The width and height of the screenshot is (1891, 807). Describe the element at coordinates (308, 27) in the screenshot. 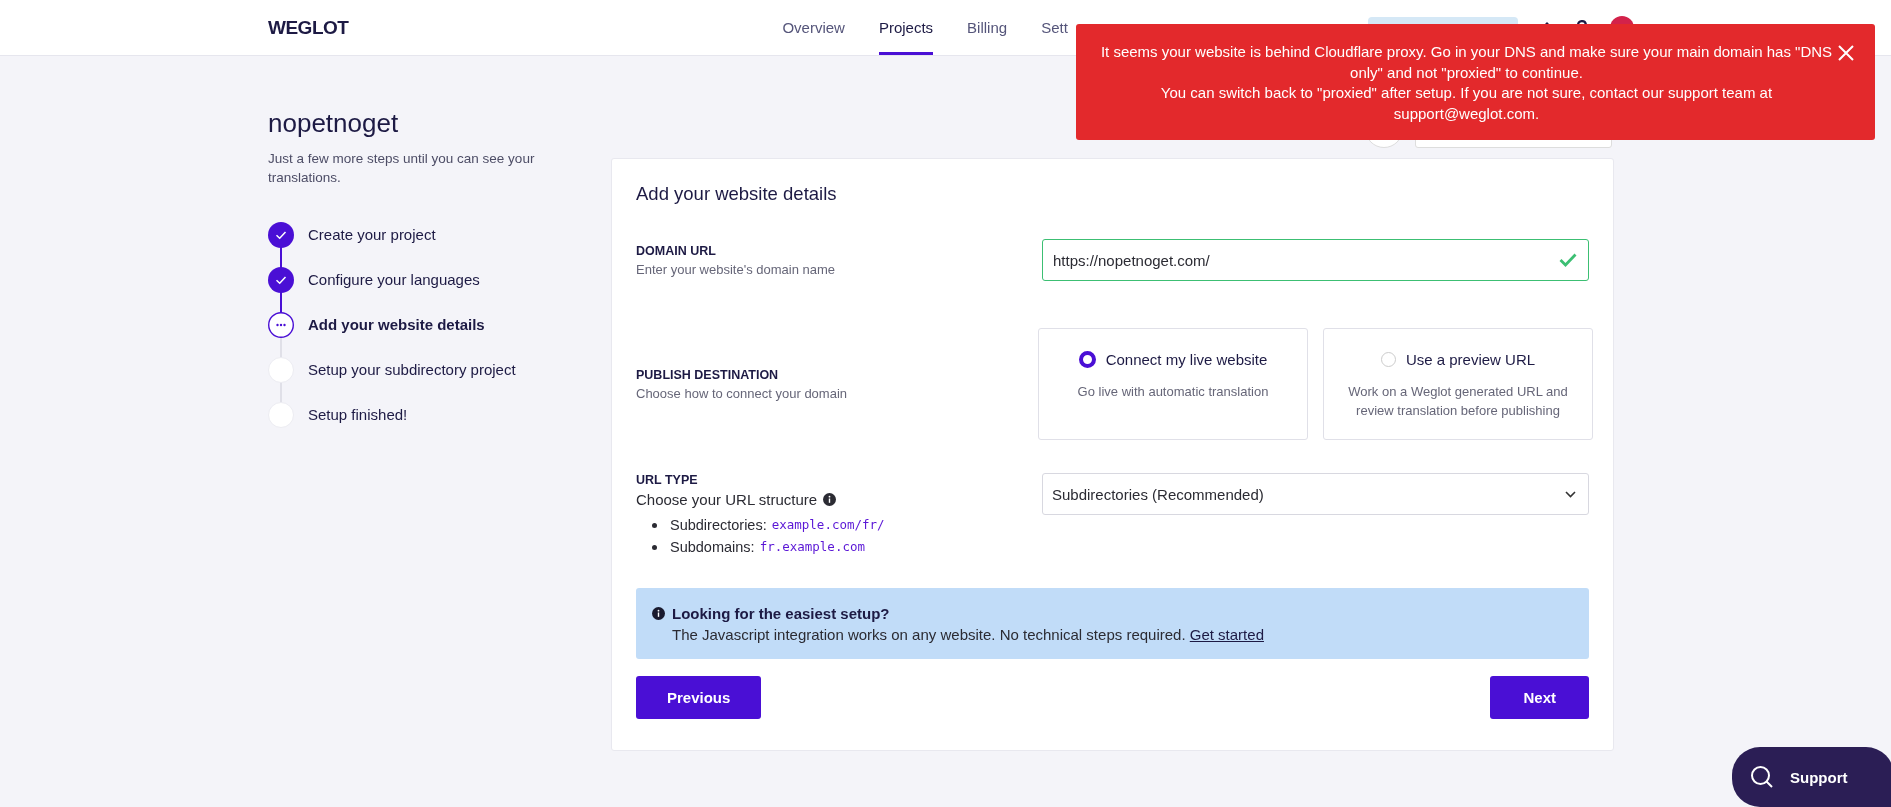

I see `logo: WEGLOT` at that location.